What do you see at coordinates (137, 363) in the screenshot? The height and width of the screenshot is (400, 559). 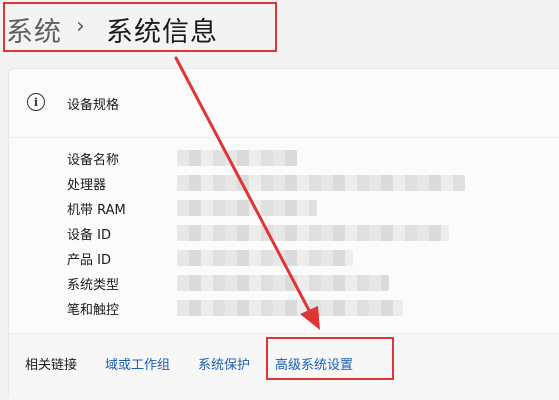 I see `domain-workgroup-link: 域或工作组` at bounding box center [137, 363].